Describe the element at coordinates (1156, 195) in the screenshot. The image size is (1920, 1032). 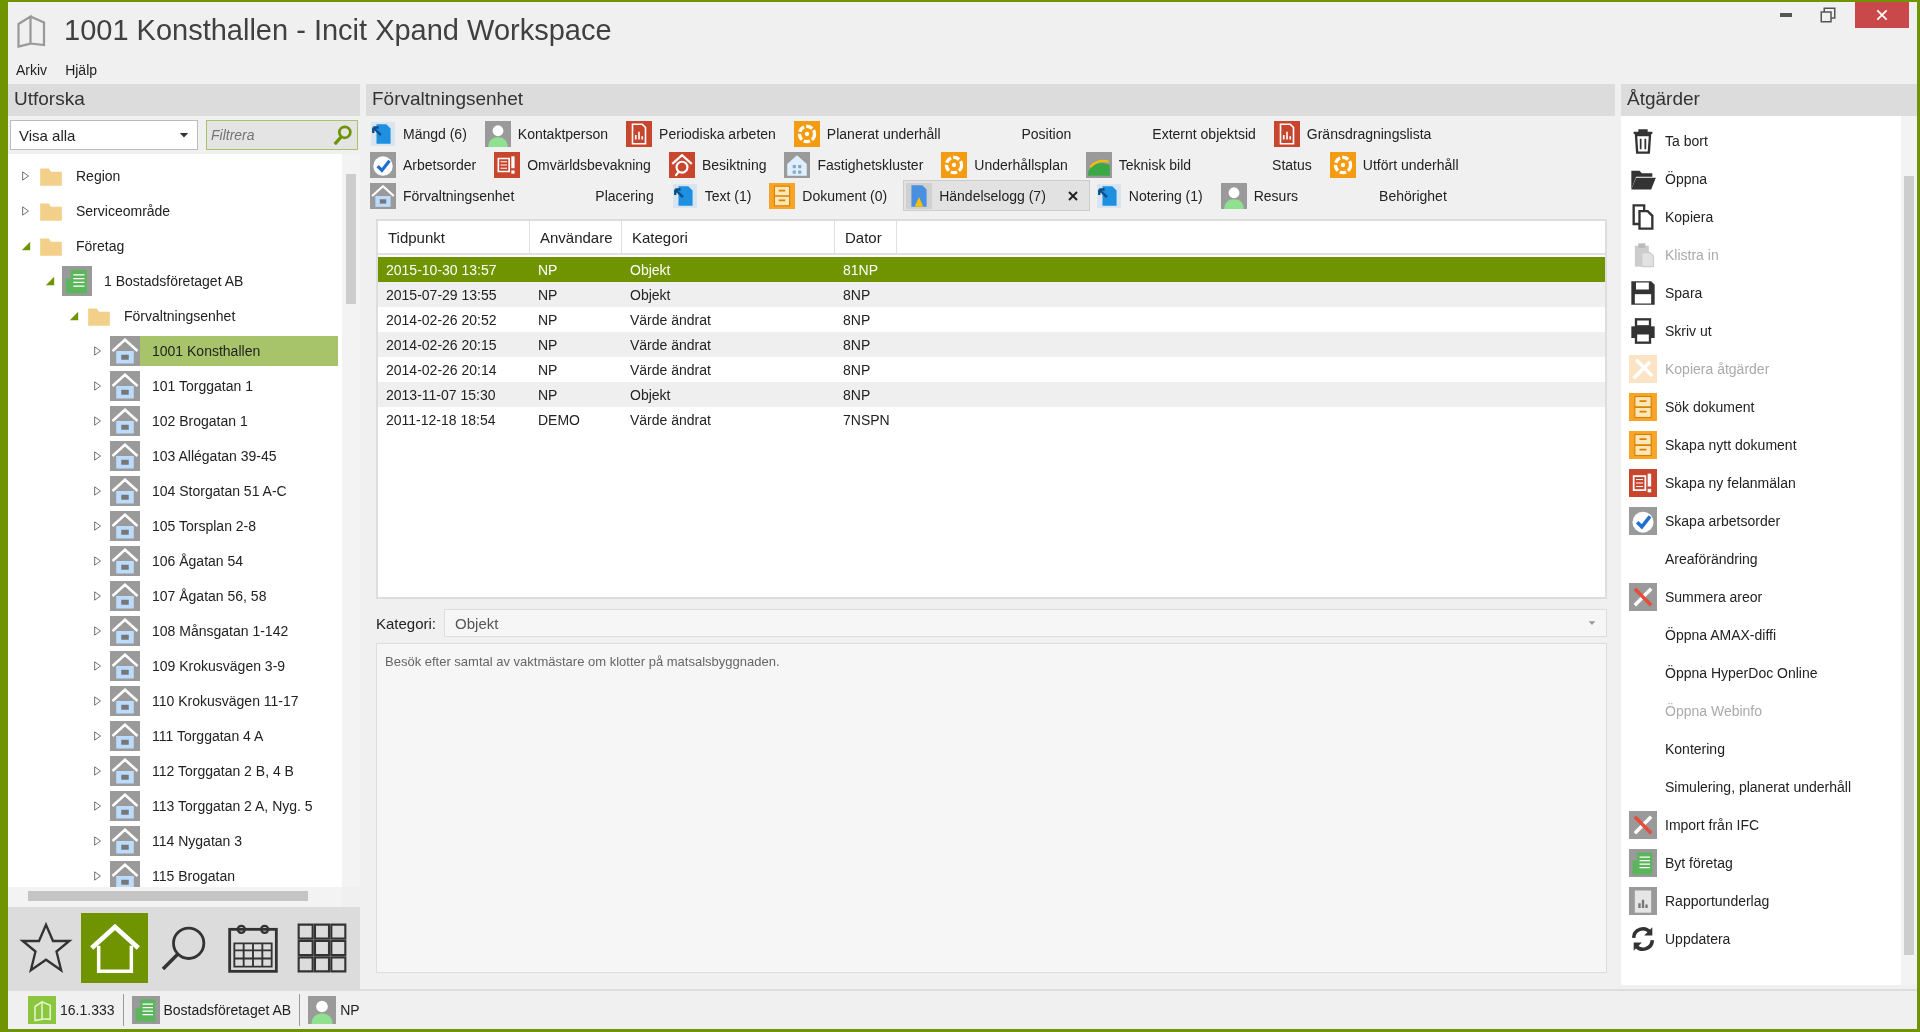
I see `tab: Notering (1)` at that location.